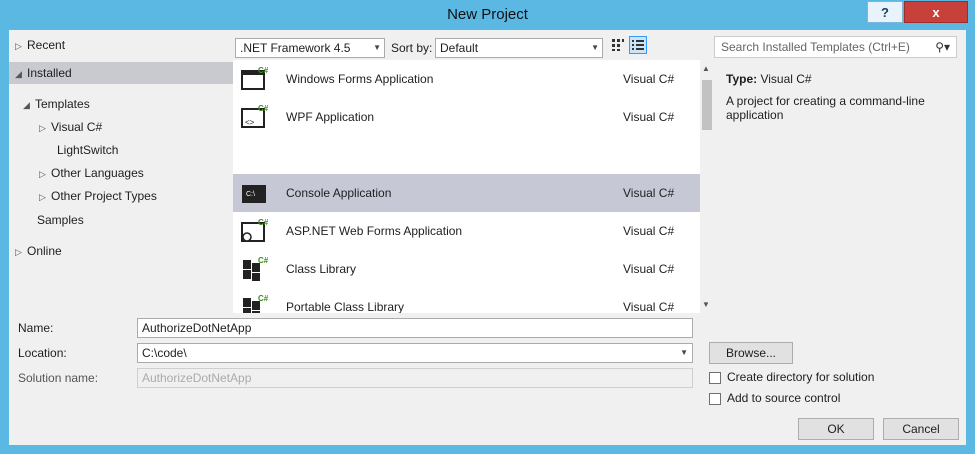 This screenshot has height=454, width=975. What do you see at coordinates (250, 194) in the screenshot?
I see `svg-text: C:\` at bounding box center [250, 194].